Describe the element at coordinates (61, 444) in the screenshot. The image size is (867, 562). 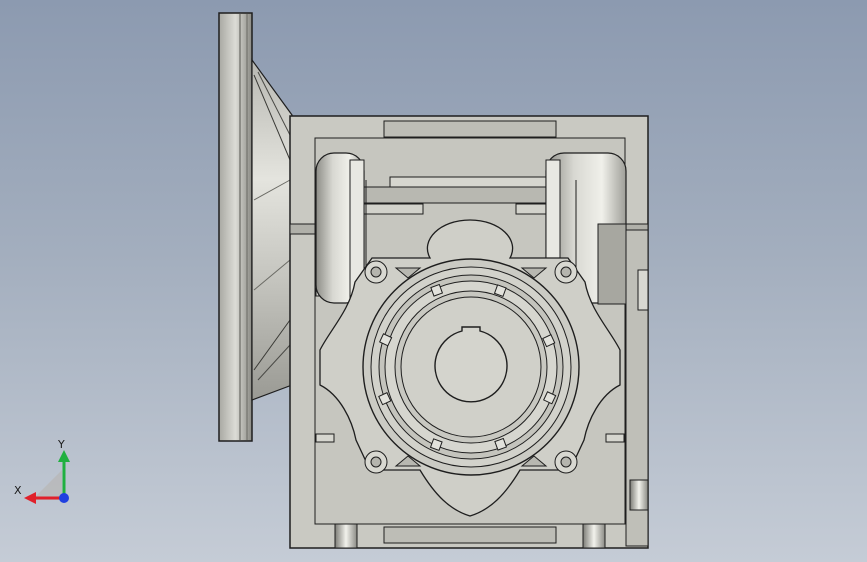
I see `y-axis-label: Y` at that location.